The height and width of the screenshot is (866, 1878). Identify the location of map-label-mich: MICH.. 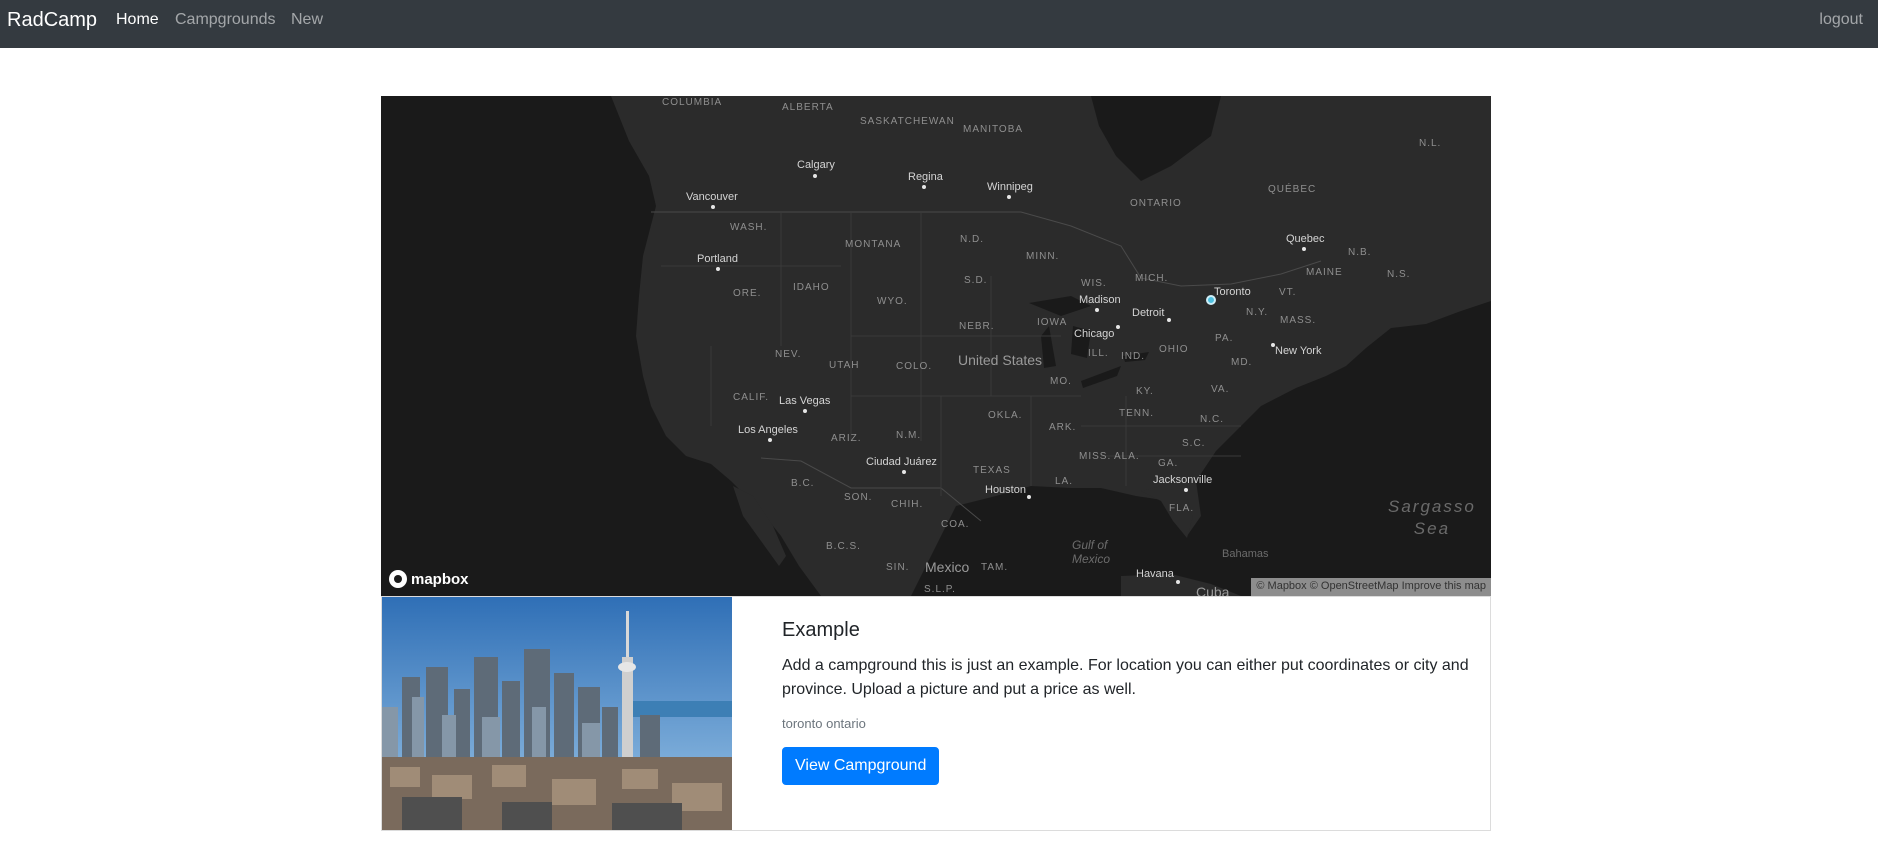
(1152, 278).